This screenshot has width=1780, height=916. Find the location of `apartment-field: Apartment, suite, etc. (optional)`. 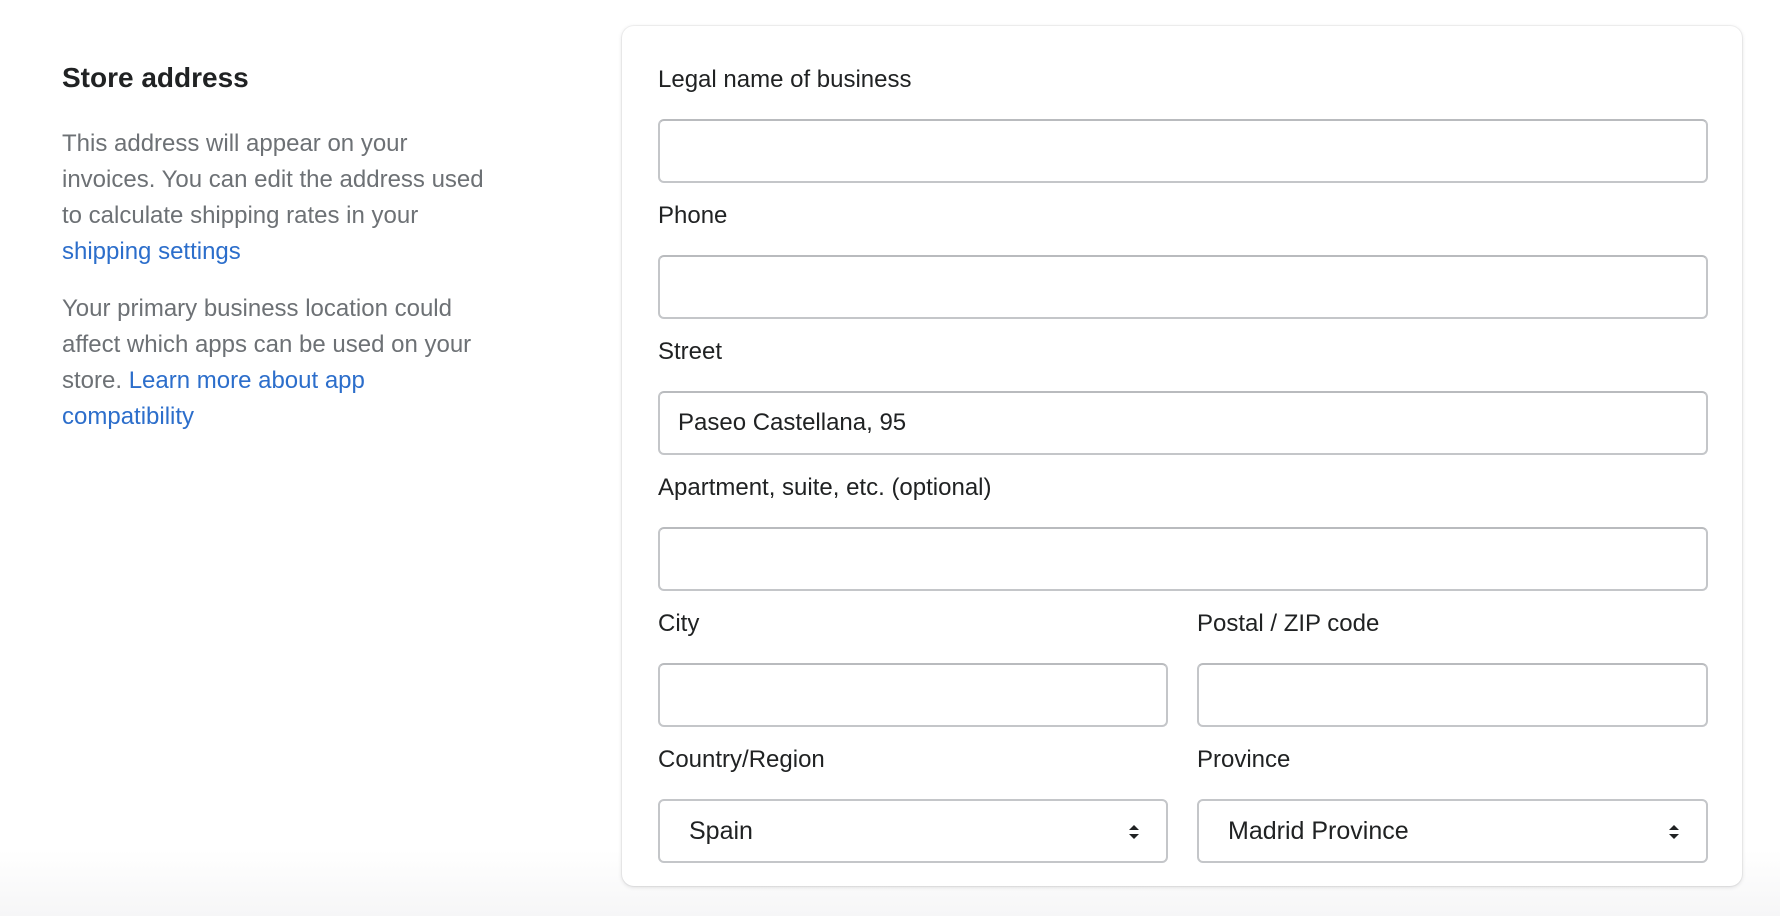

apartment-field: Apartment, suite, etc. (optional) is located at coordinates (1183, 532).